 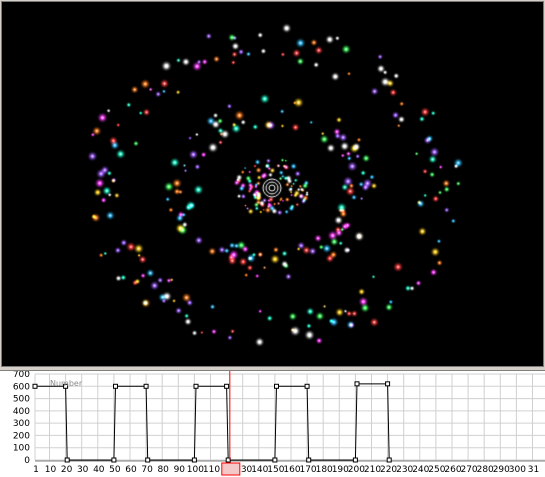 I want to click on series-layer, so click(x=212, y=422).